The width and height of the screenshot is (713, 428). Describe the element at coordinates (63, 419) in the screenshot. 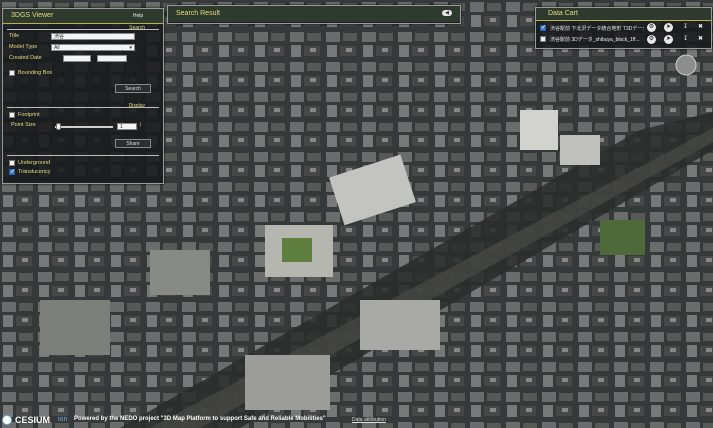

I see `cesium-logo-suffix: ion` at that location.